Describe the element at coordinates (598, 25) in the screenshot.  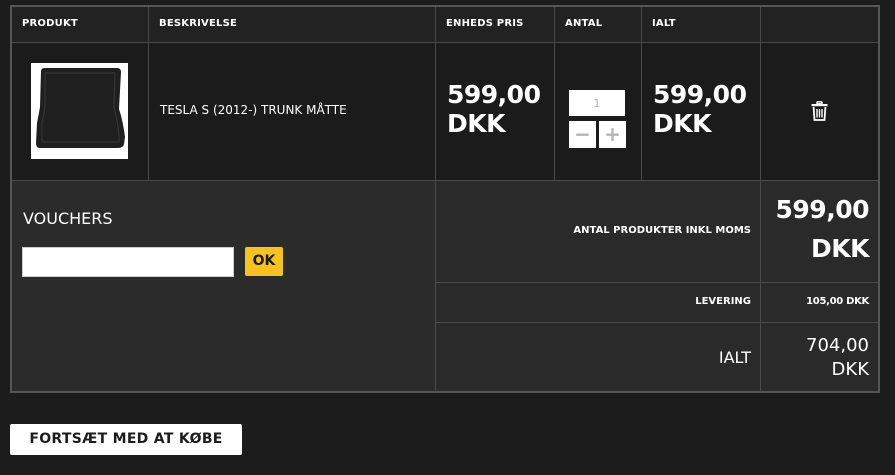
I see `header-quantity: ANTAL` at that location.